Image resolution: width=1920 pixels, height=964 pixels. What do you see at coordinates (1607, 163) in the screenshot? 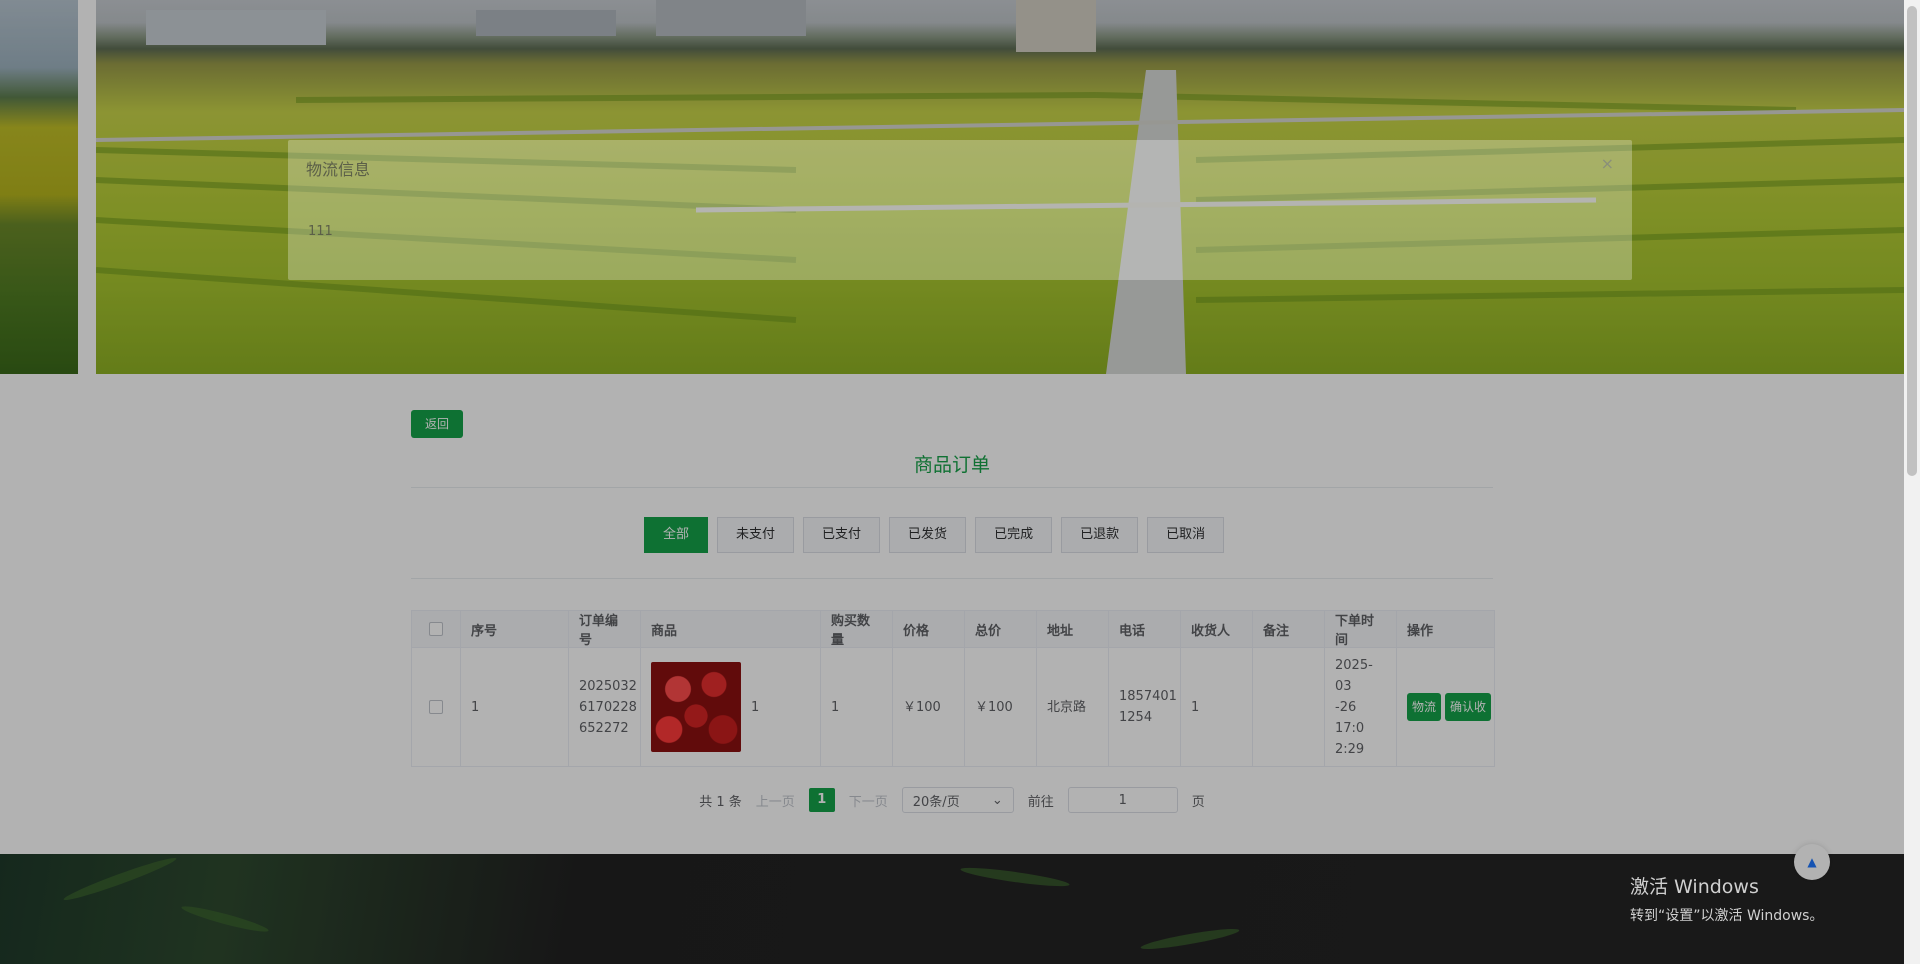
I see `close-icon: ×` at bounding box center [1607, 163].